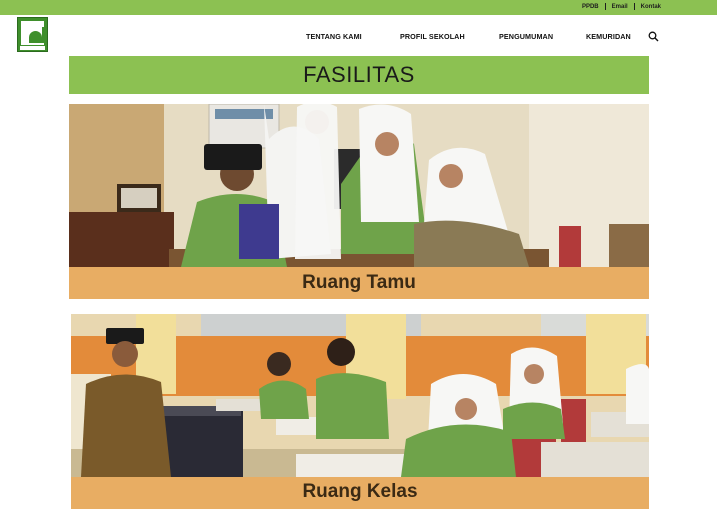 The image size is (717, 510). Describe the element at coordinates (32, 48) in the screenshot. I see `logo-base` at that location.